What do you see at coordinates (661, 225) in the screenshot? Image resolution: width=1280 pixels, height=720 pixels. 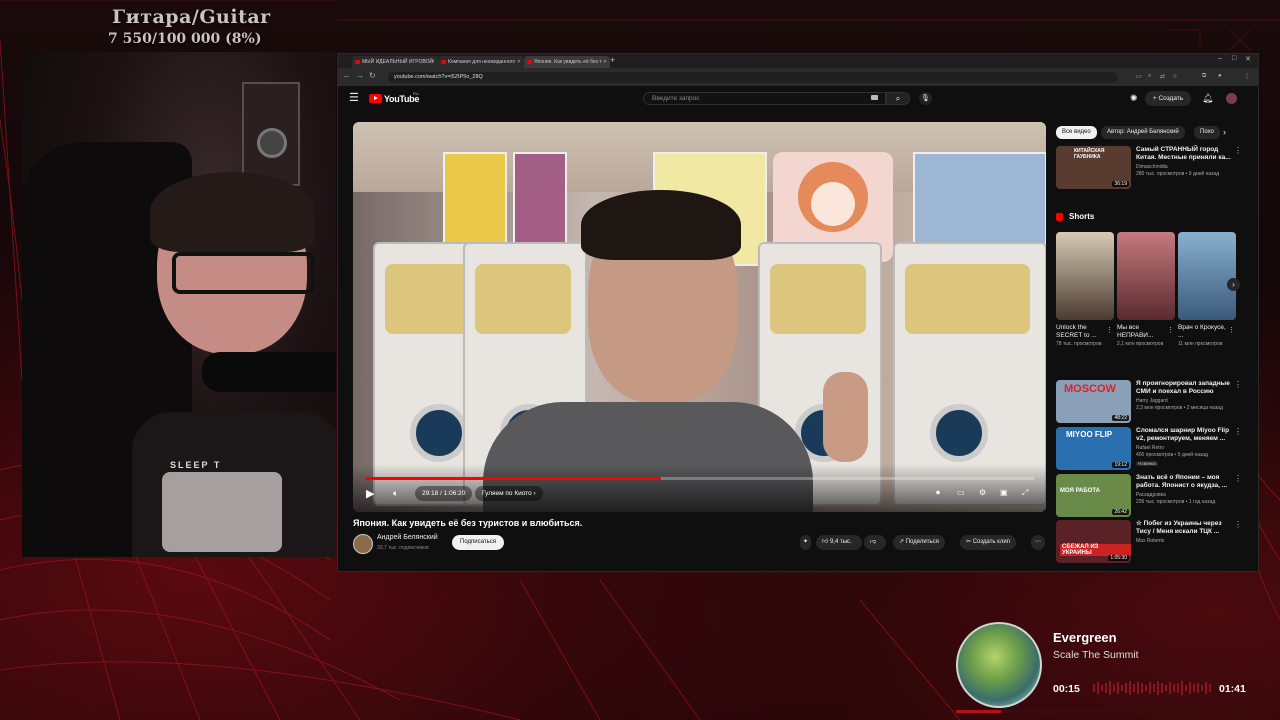 I see `video-person-hair` at bounding box center [661, 225].